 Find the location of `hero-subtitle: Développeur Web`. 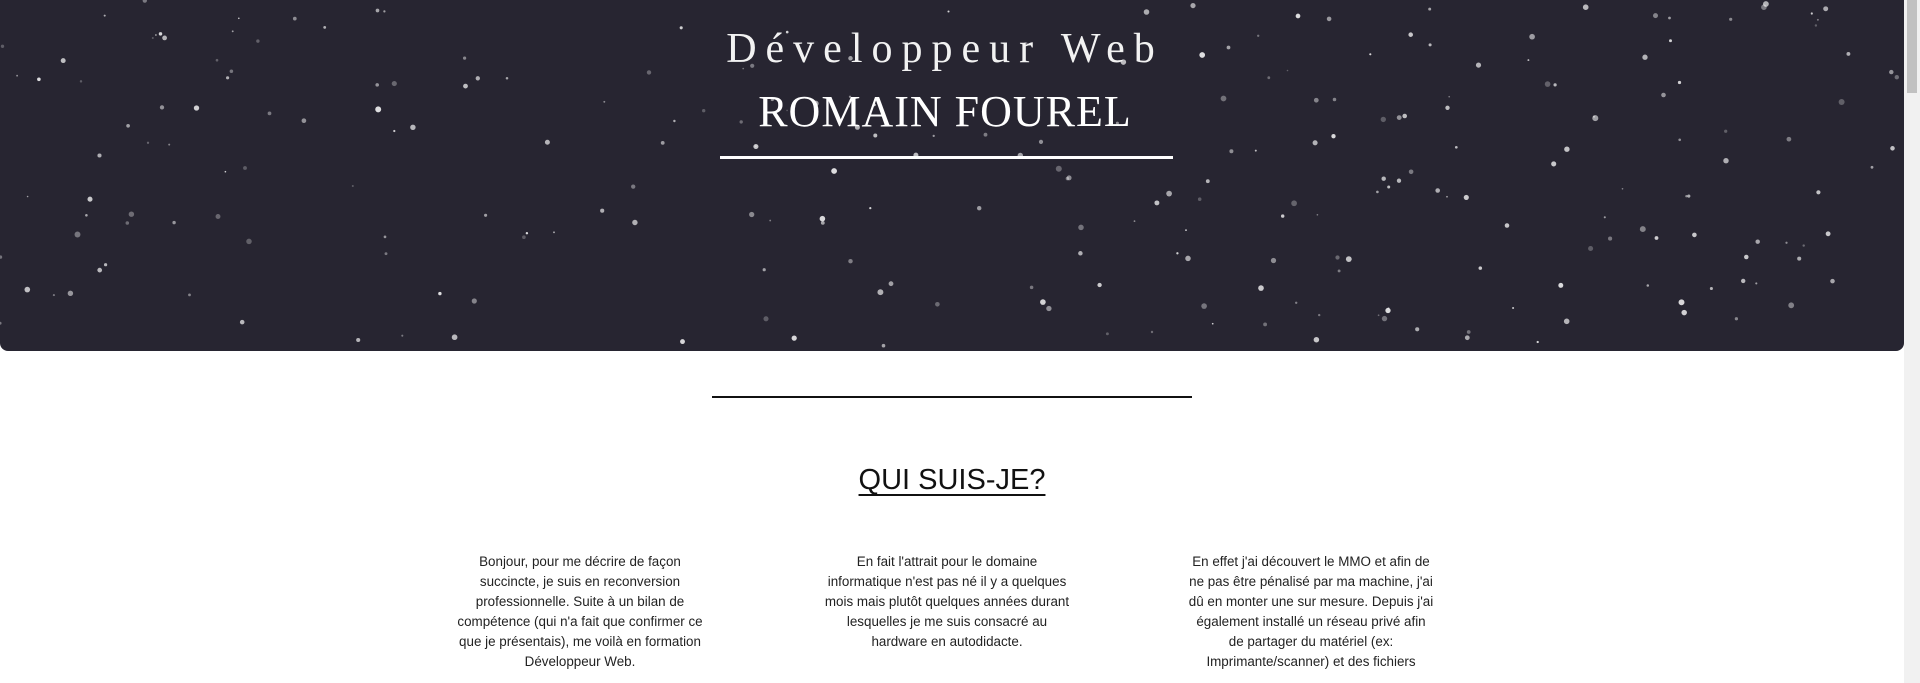

hero-subtitle: Développeur Web is located at coordinates (945, 49).